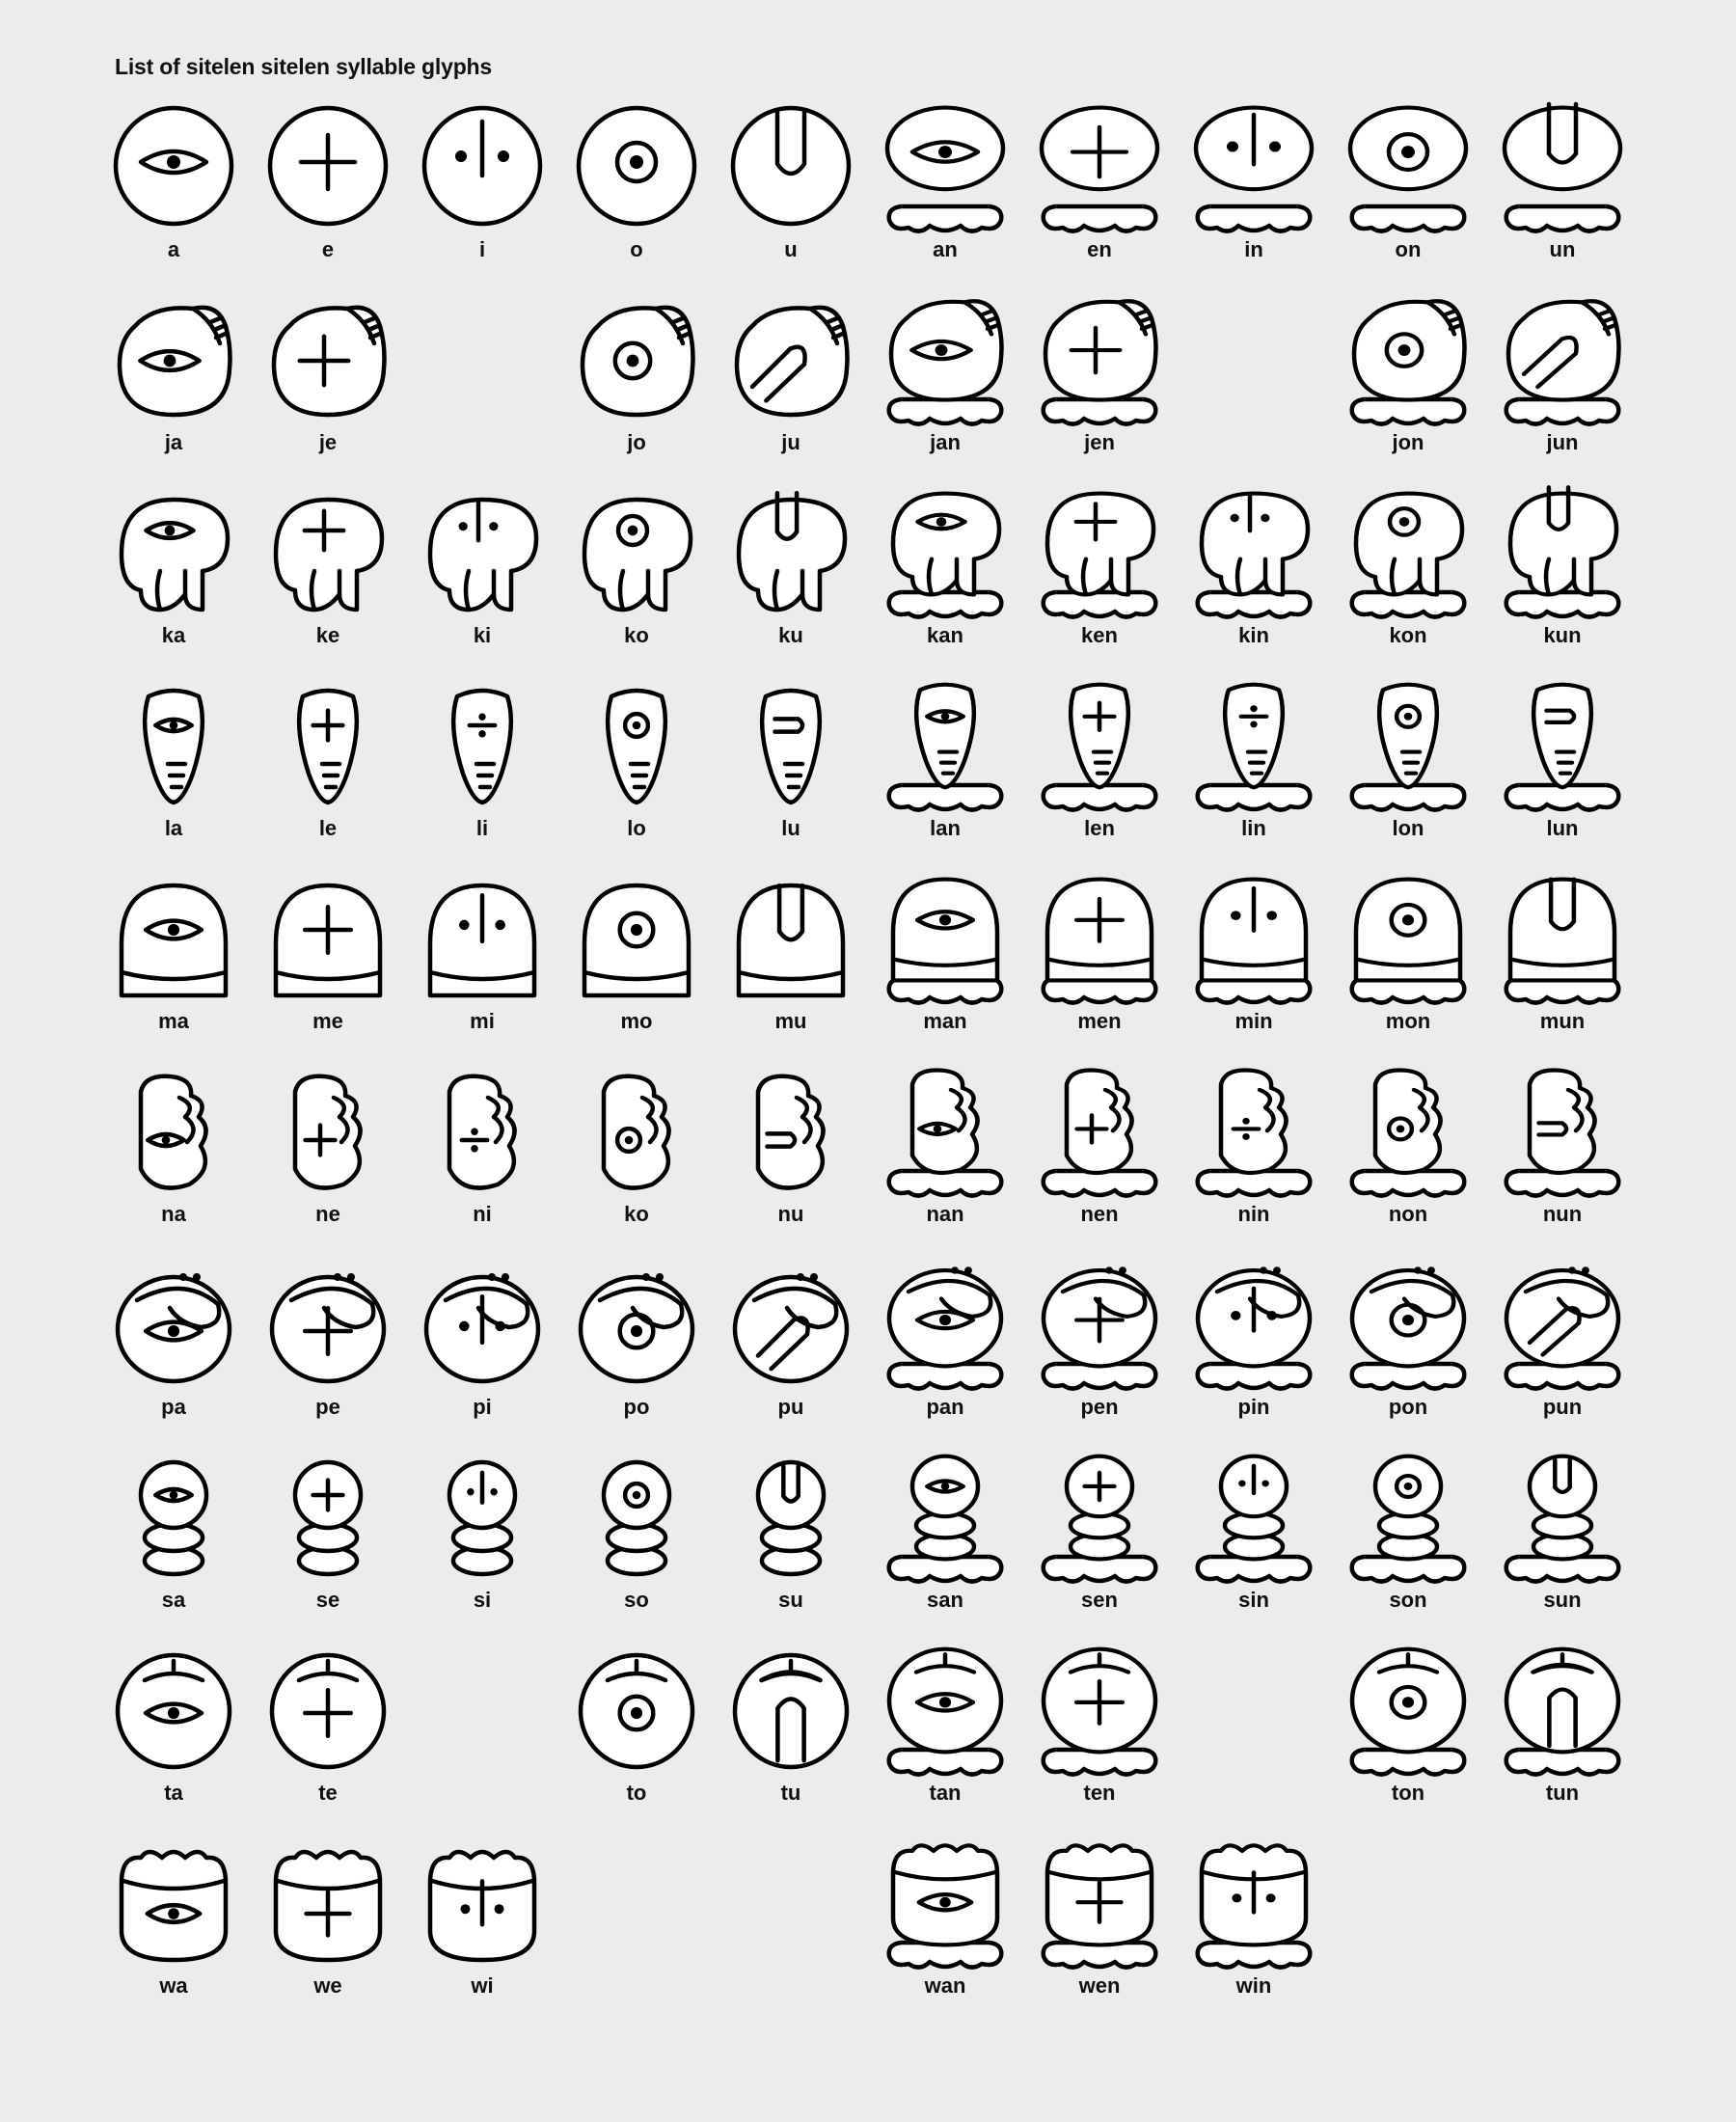  I want to click on glyph-cell-men: men, so click(1099, 965).